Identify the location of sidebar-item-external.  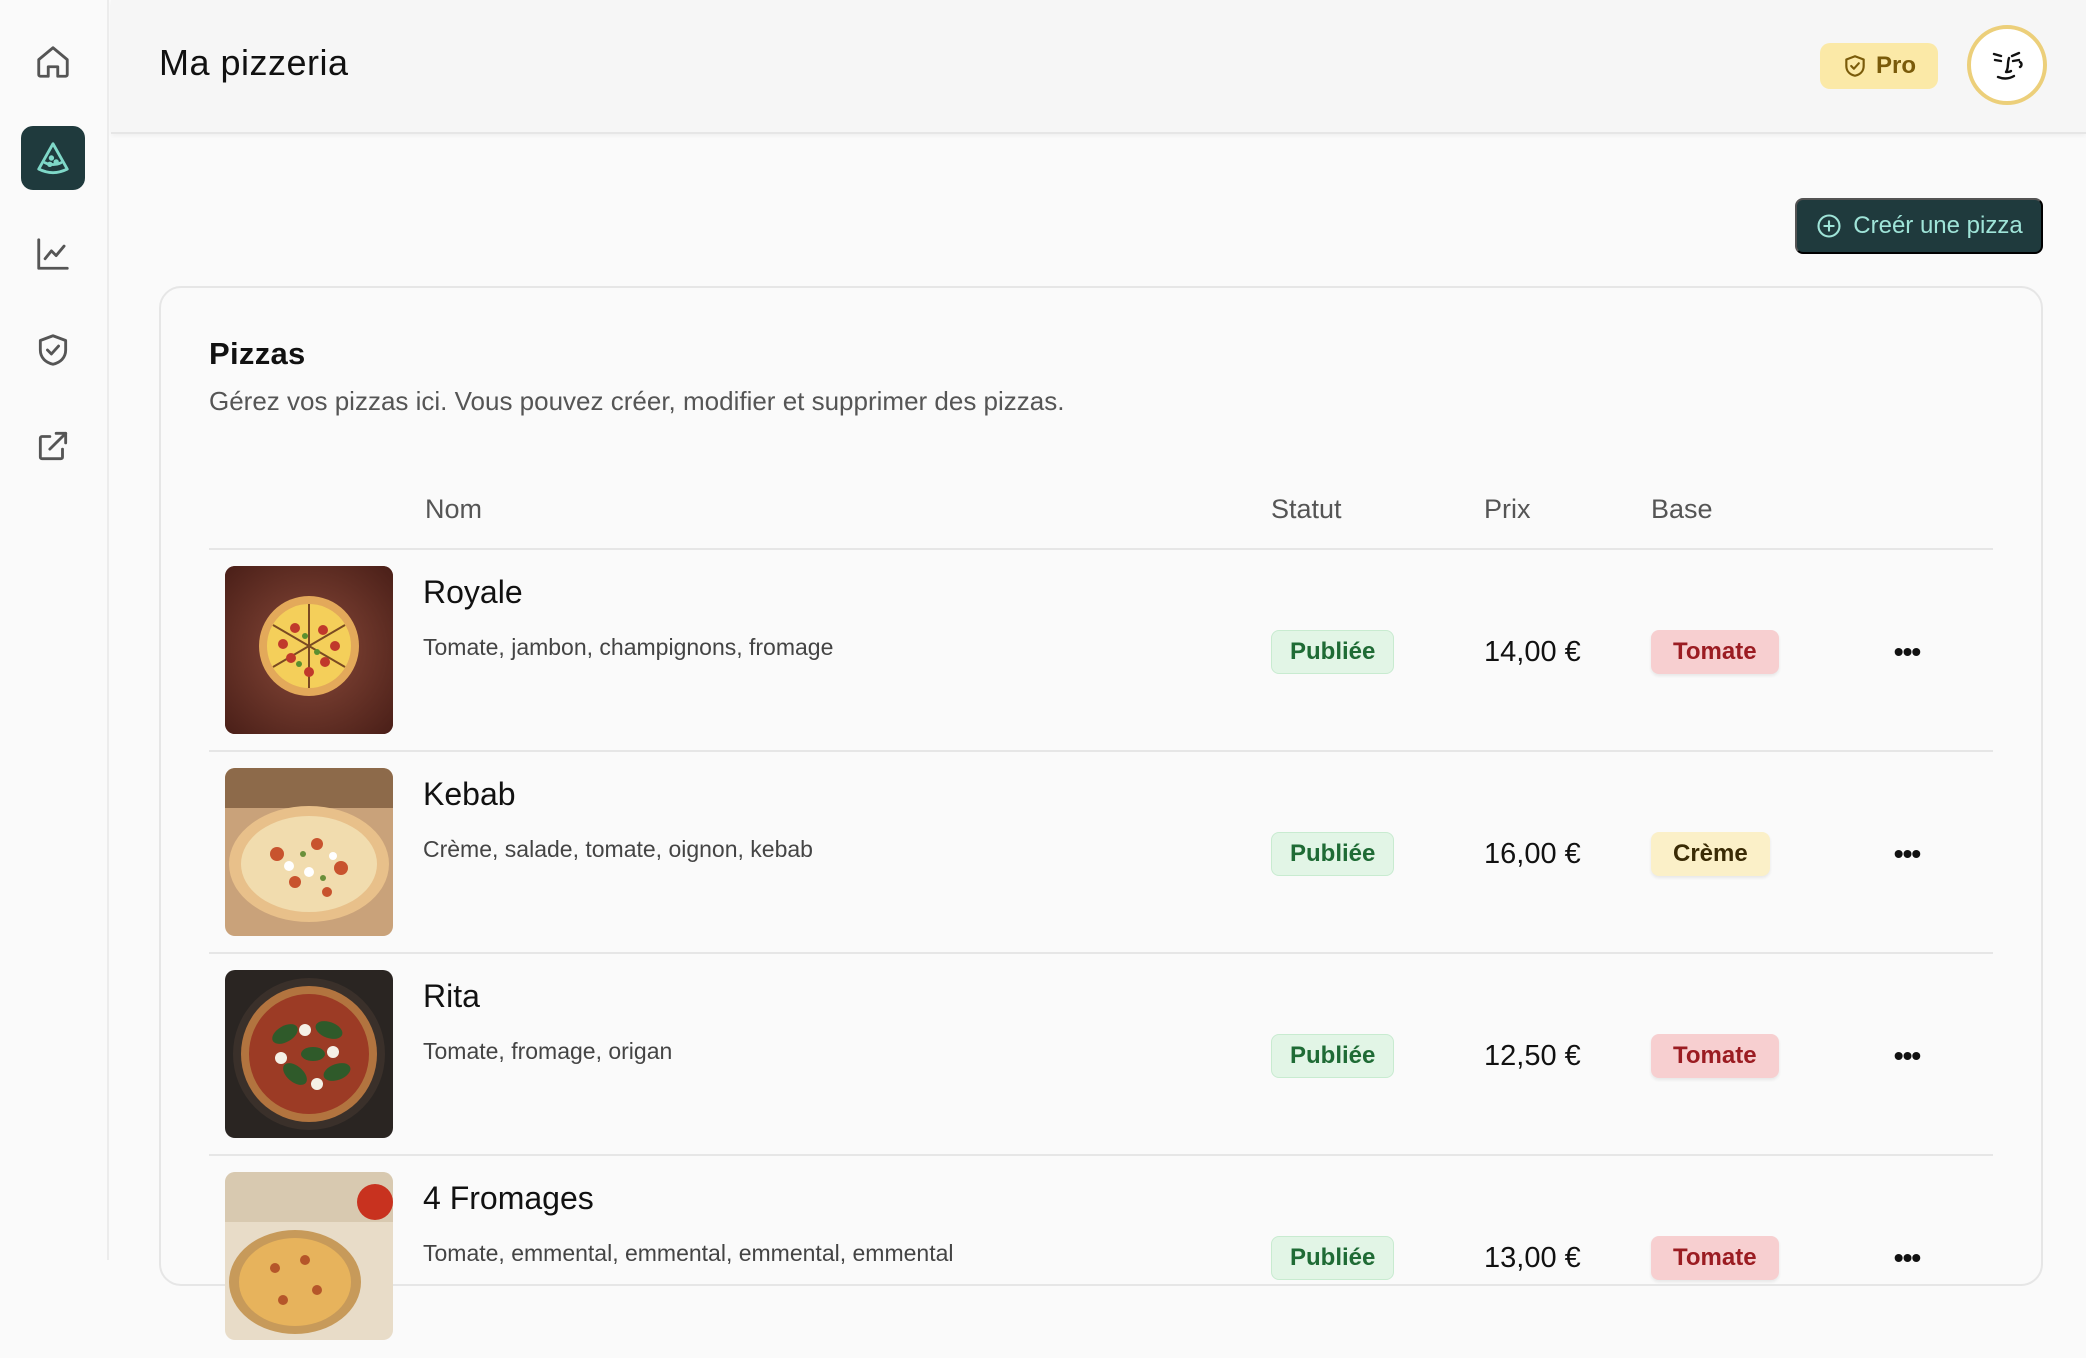
(53, 446).